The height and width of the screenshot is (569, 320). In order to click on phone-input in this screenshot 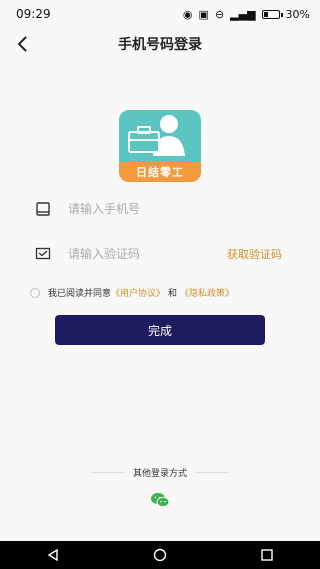, I will do `click(143, 209)`.